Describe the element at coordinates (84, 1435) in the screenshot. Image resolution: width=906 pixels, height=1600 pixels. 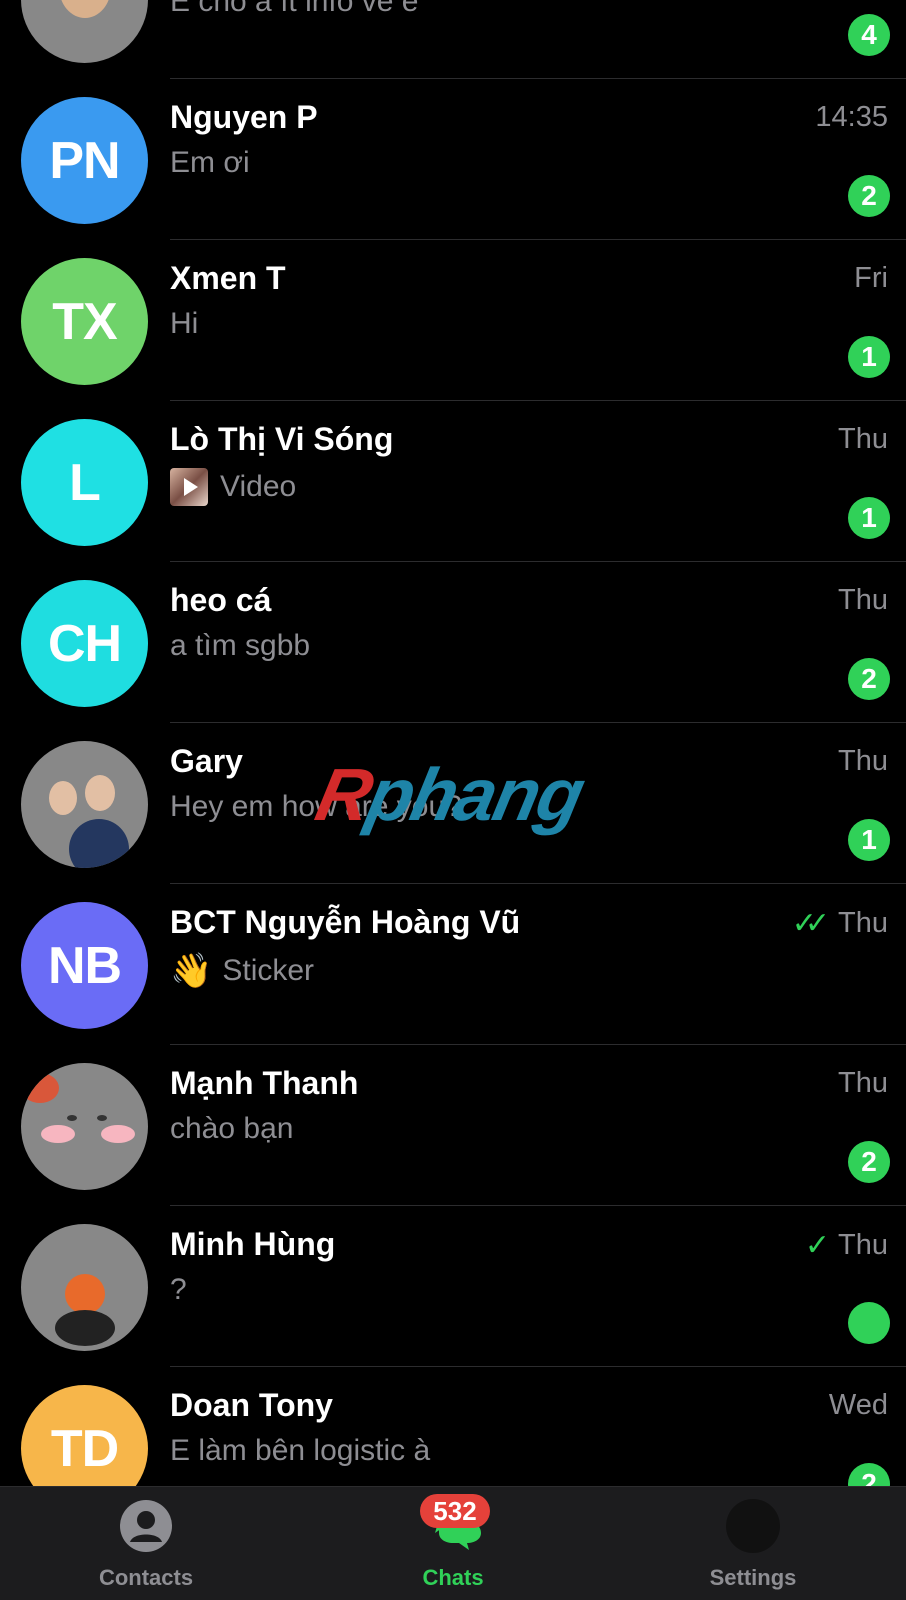
I see `avatar-initials: TD` at that location.